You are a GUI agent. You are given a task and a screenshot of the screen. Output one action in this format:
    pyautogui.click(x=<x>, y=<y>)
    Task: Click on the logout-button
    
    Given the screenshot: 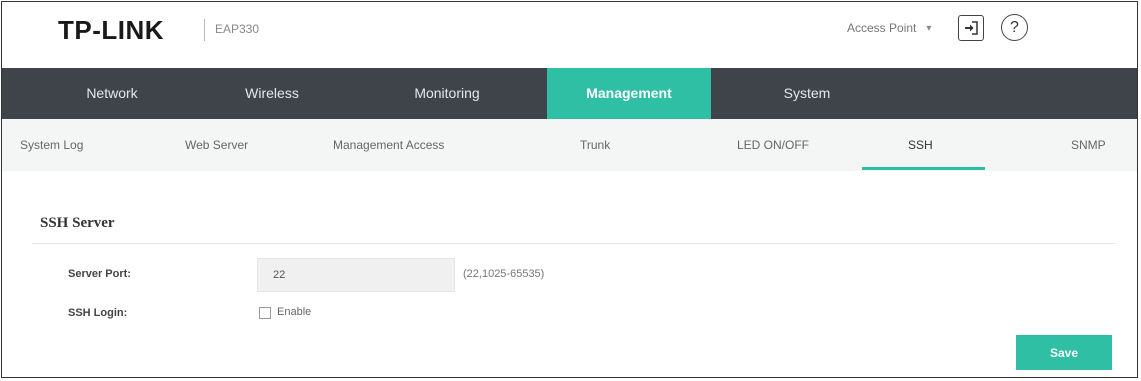 What is the action you would take?
    pyautogui.click(x=971, y=28)
    